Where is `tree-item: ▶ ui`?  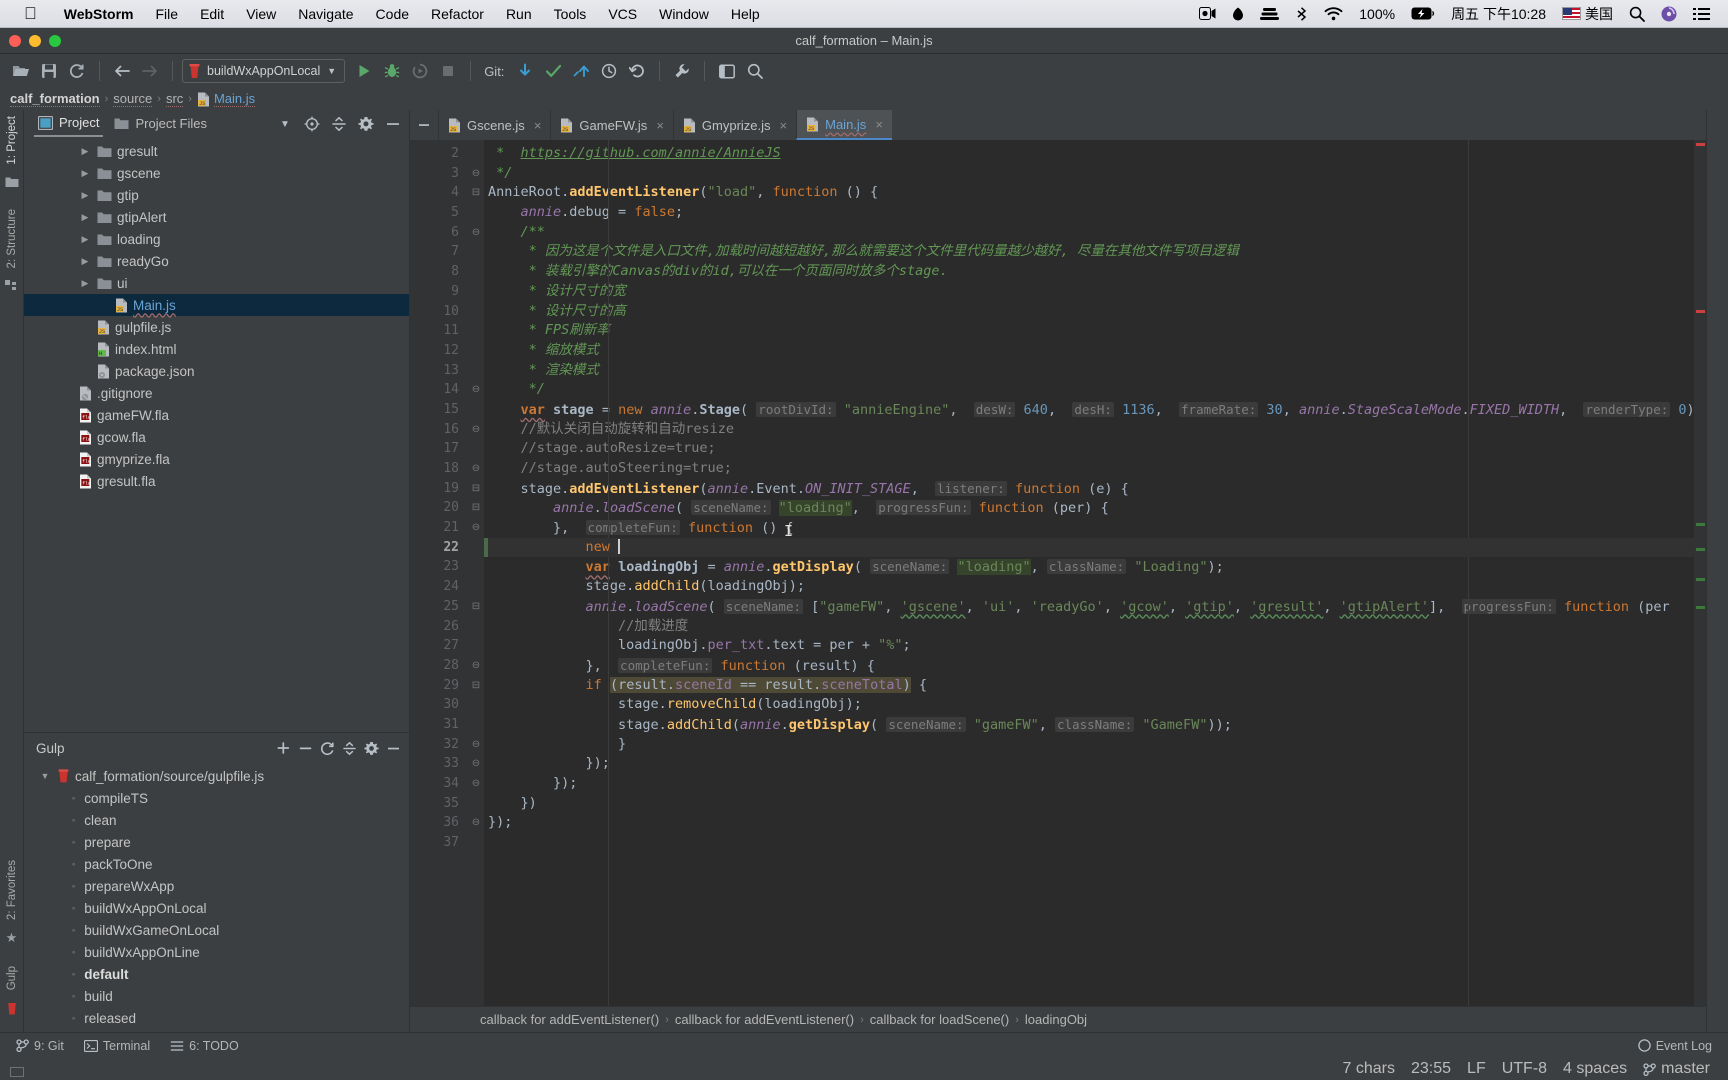
tree-item: ▶ ui is located at coordinates (216, 283).